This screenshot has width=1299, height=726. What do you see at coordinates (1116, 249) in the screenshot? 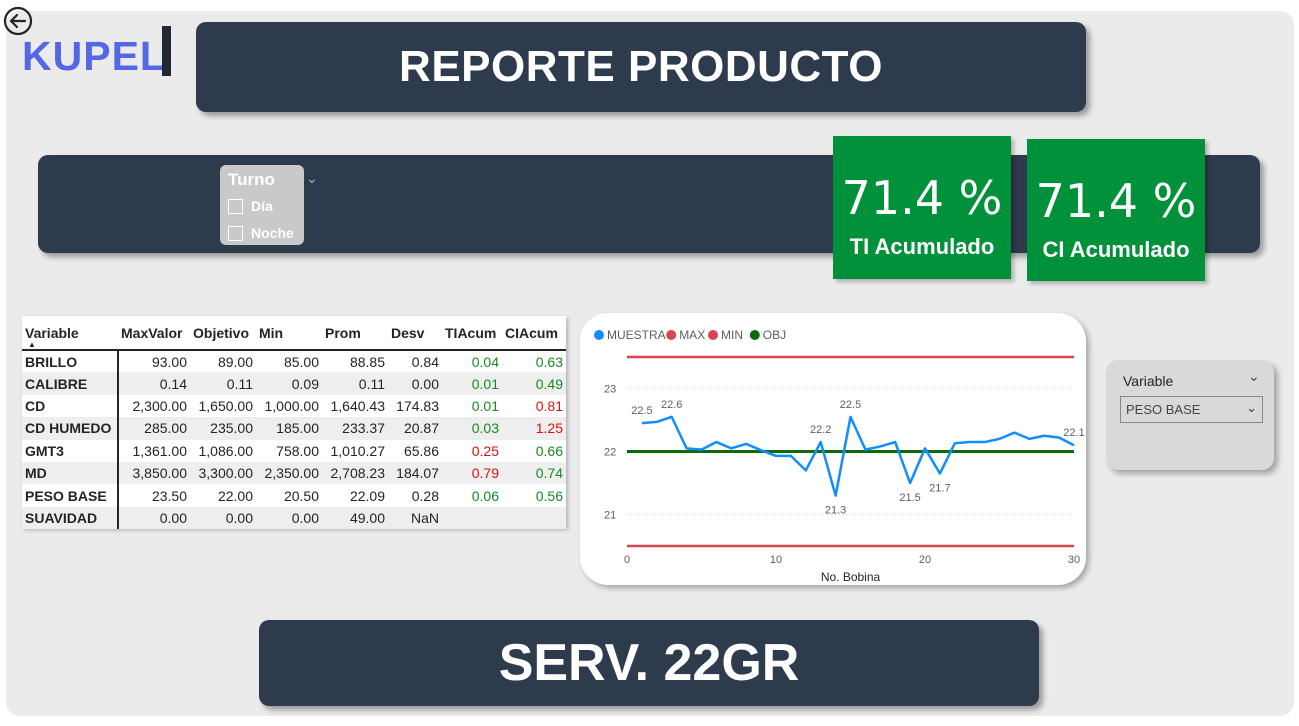
I see `kpi-label: CI Acumulado` at bounding box center [1116, 249].